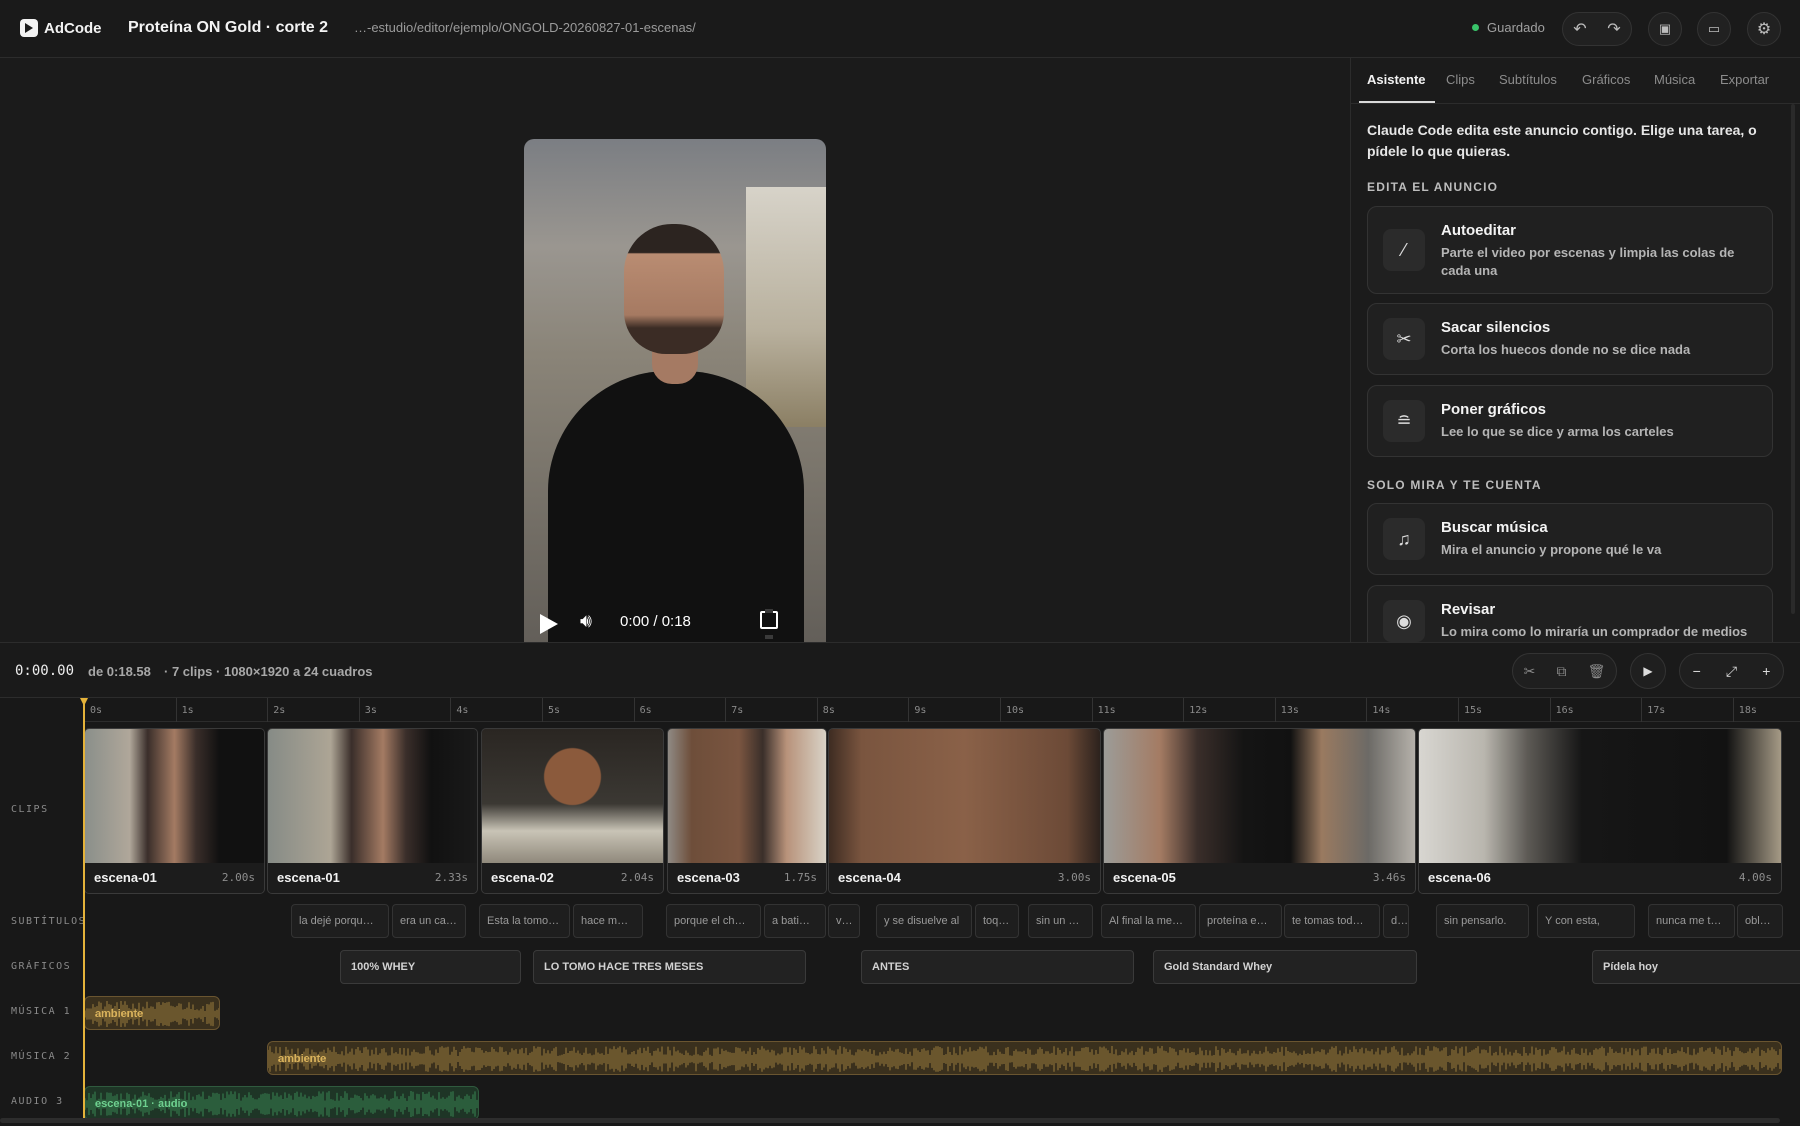  What do you see at coordinates (964, 811) in the screenshot?
I see `timeline-clip: escena-04 3.00s` at bounding box center [964, 811].